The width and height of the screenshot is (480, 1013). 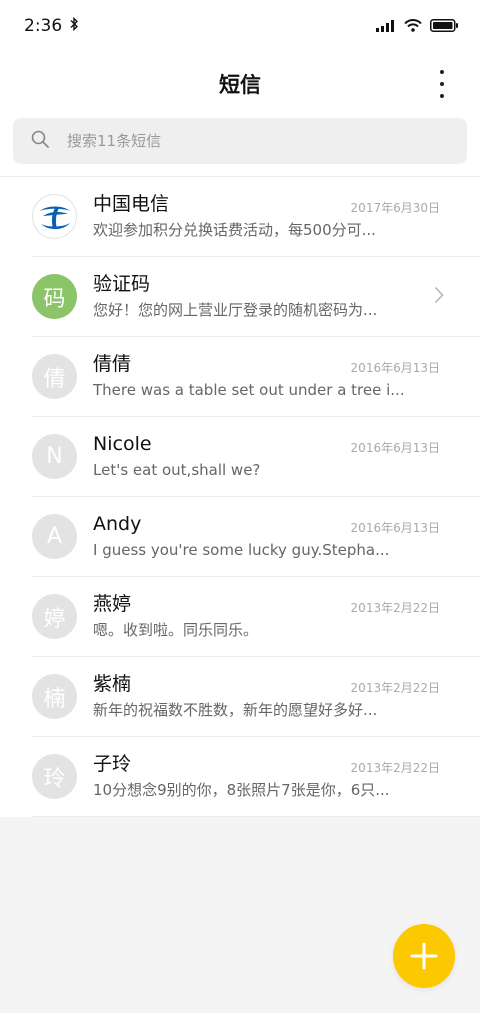 I want to click on search-bar, so click(x=240, y=141).